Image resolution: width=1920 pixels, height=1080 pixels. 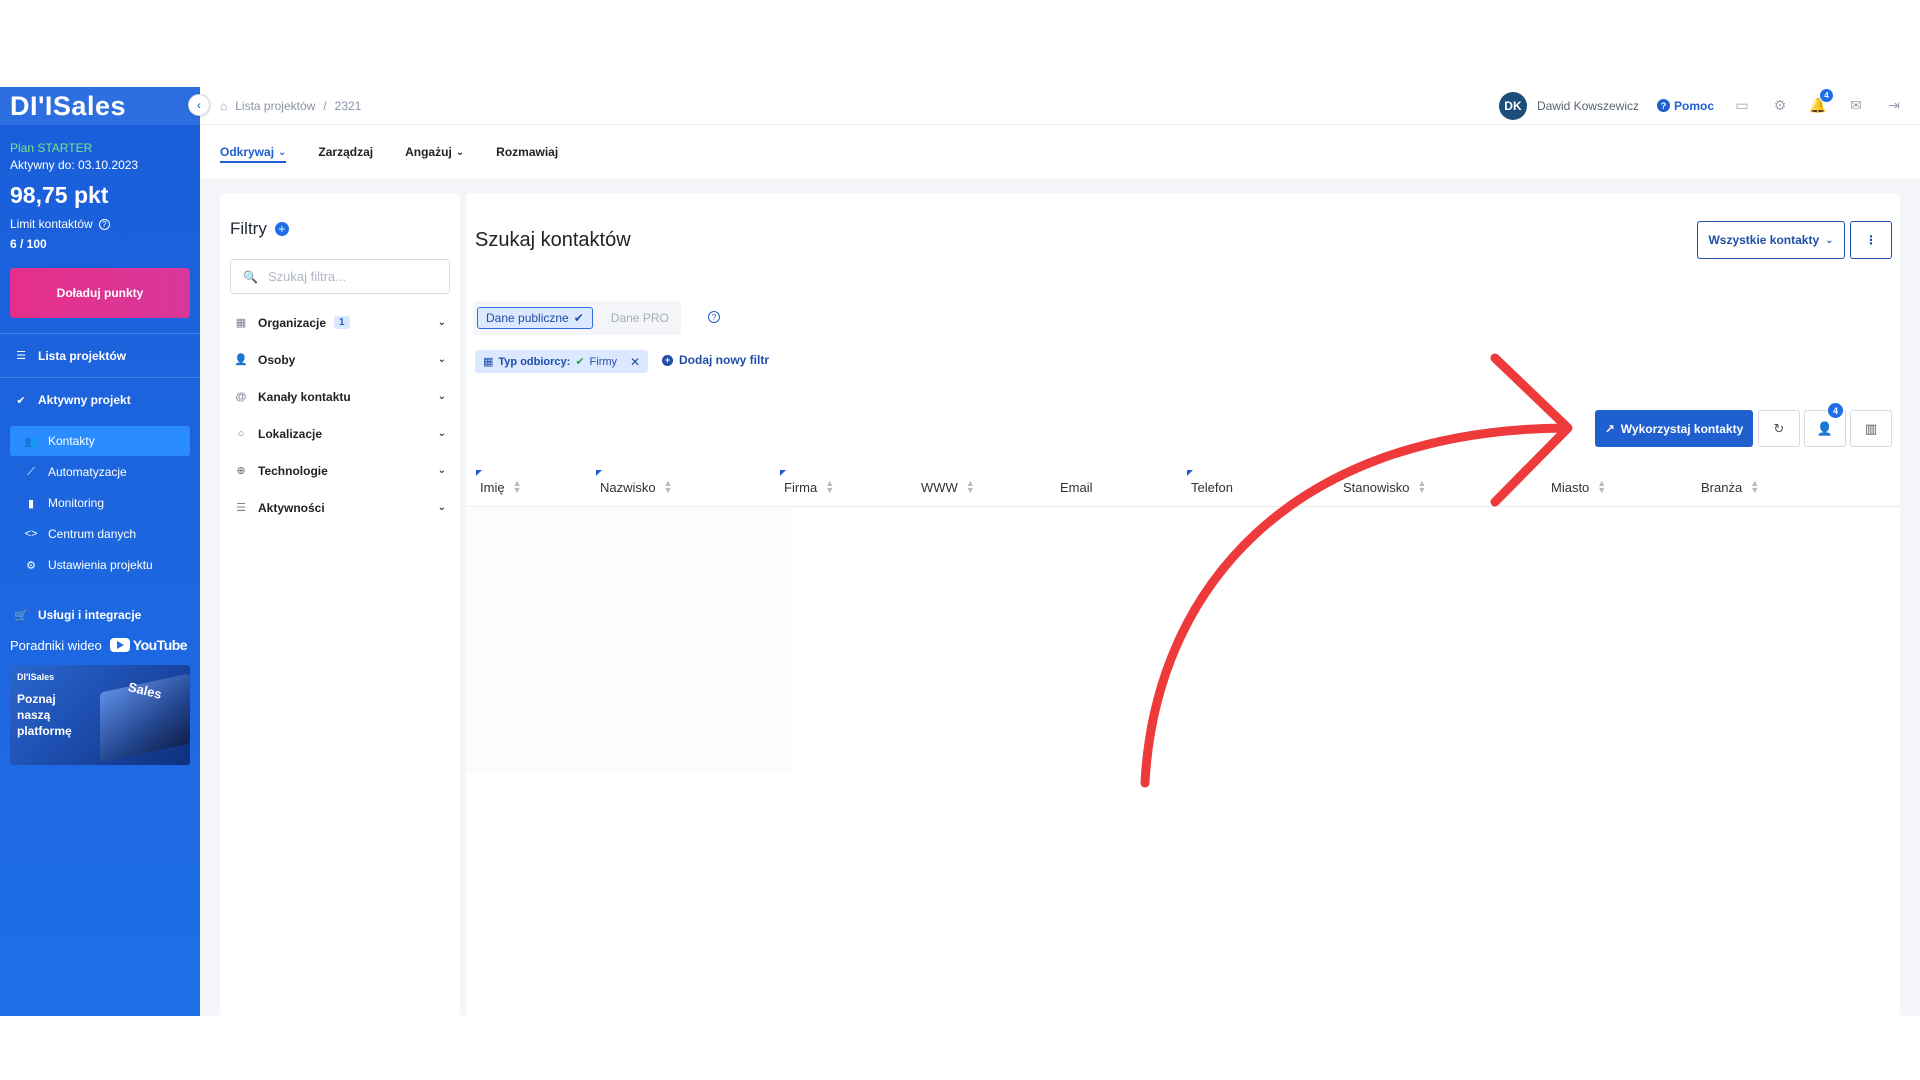 What do you see at coordinates (715, 360) in the screenshot?
I see `add-new-filter-button: + Dodaj nowy filtr` at bounding box center [715, 360].